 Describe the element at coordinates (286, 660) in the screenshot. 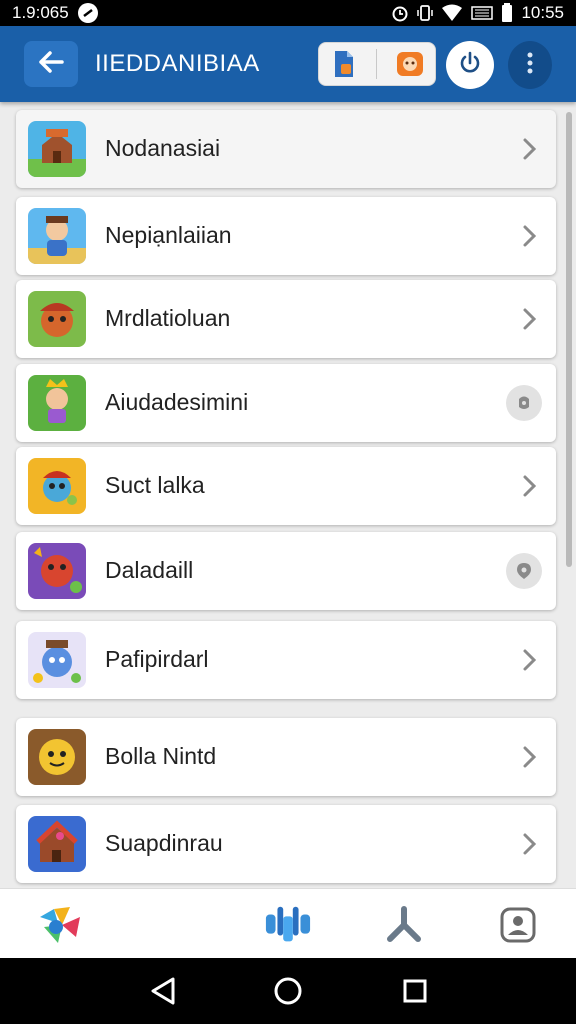

I see `list-item: Pafipirdarl` at that location.